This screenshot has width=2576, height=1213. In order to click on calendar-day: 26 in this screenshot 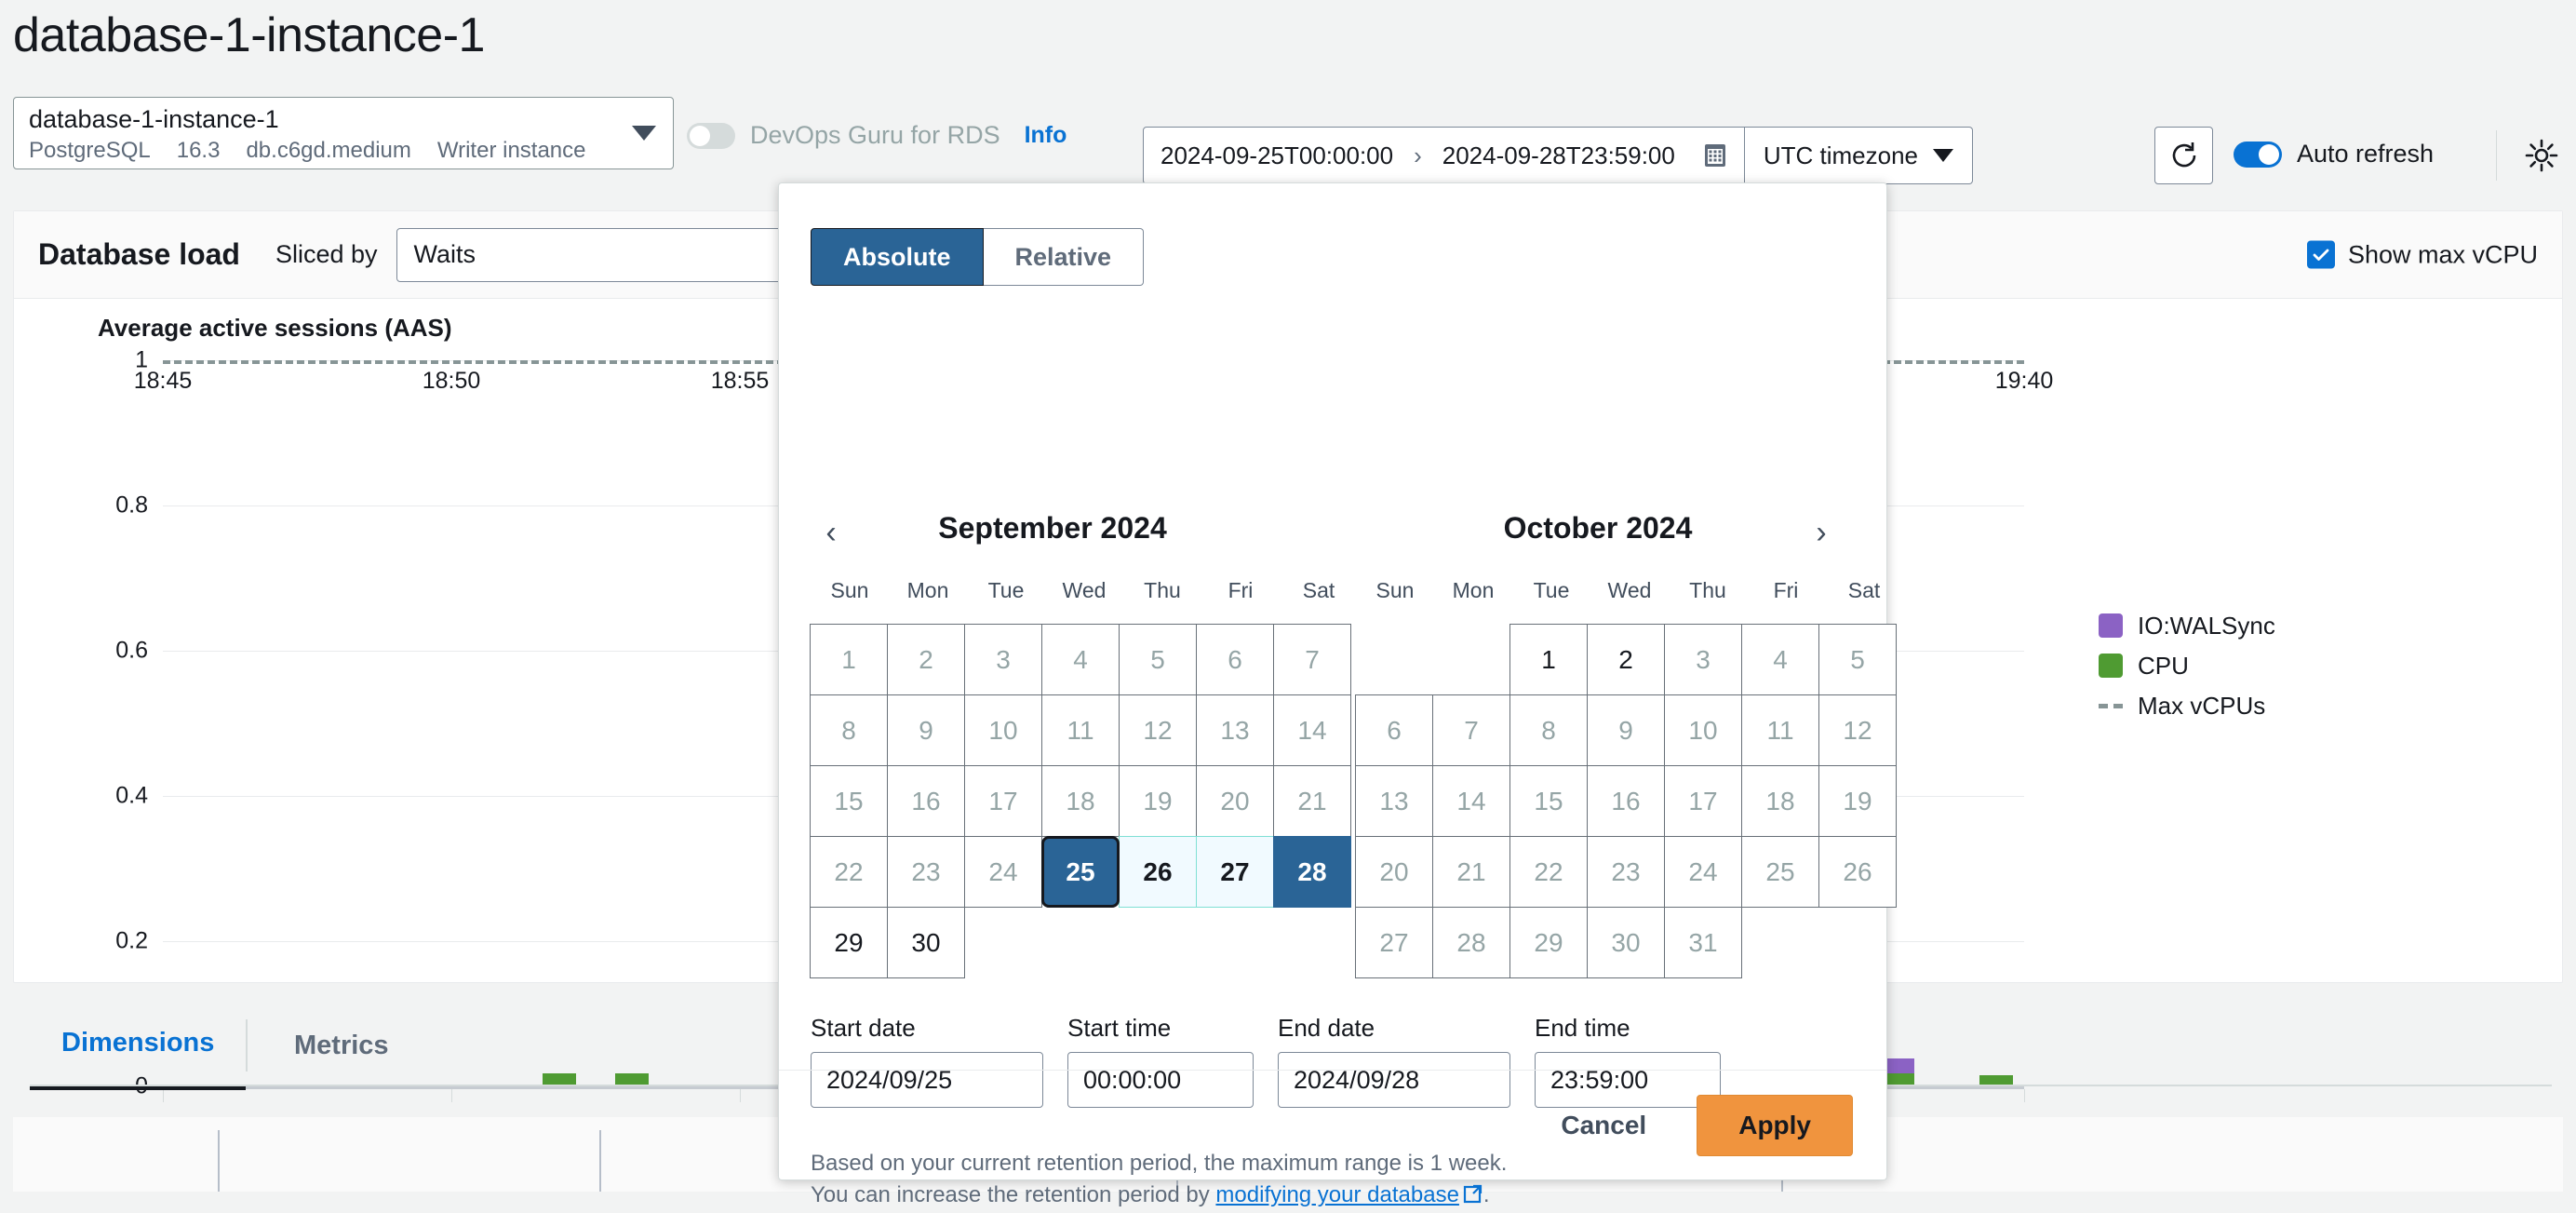, I will do `click(1158, 872)`.